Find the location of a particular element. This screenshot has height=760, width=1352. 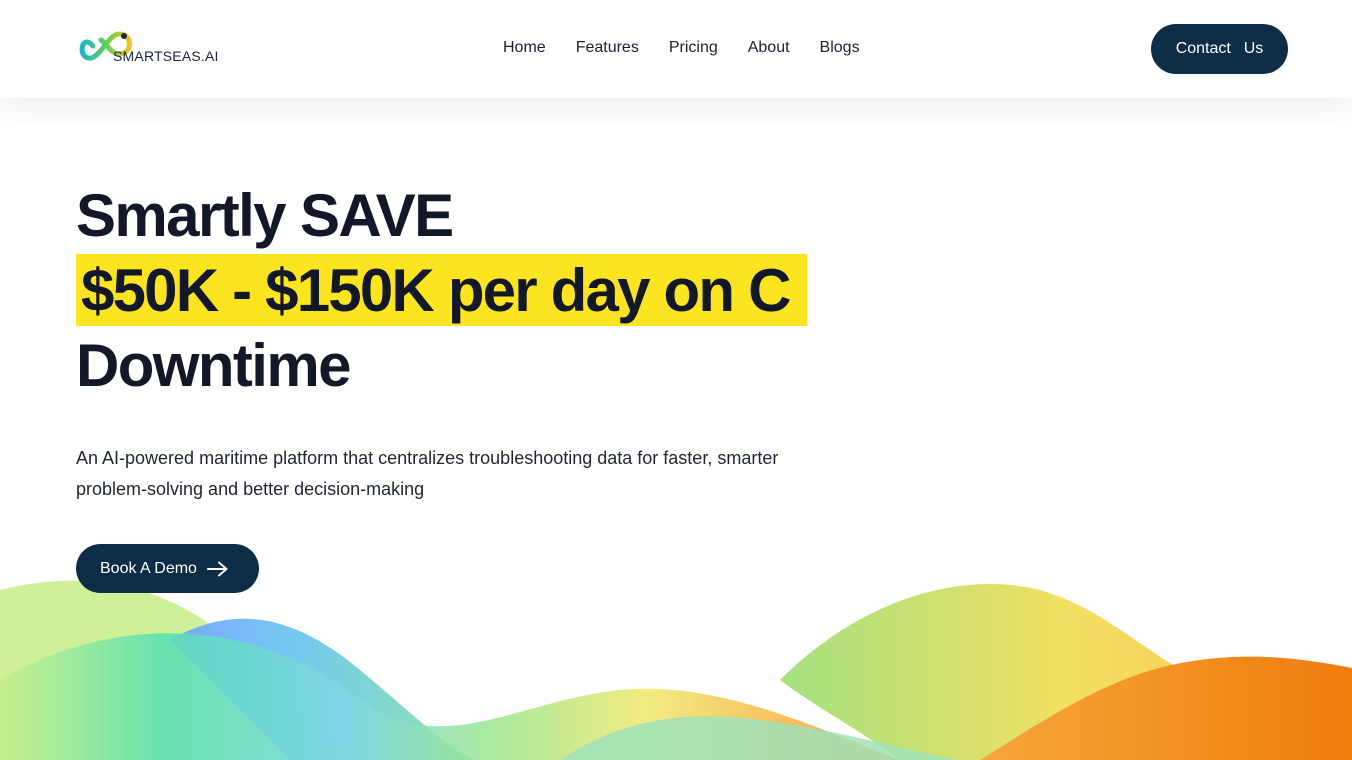

nav-about: About is located at coordinates (769, 48).